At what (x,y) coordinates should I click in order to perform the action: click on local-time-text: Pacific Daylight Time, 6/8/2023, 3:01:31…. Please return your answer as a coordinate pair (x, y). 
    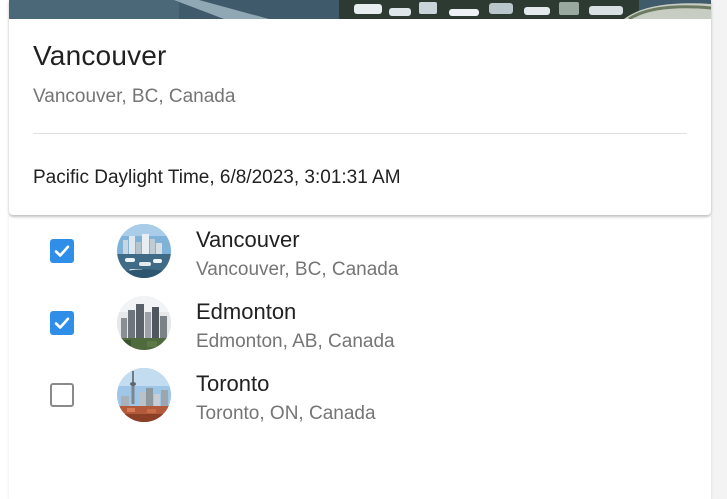
    Looking at the image, I should click on (217, 177).